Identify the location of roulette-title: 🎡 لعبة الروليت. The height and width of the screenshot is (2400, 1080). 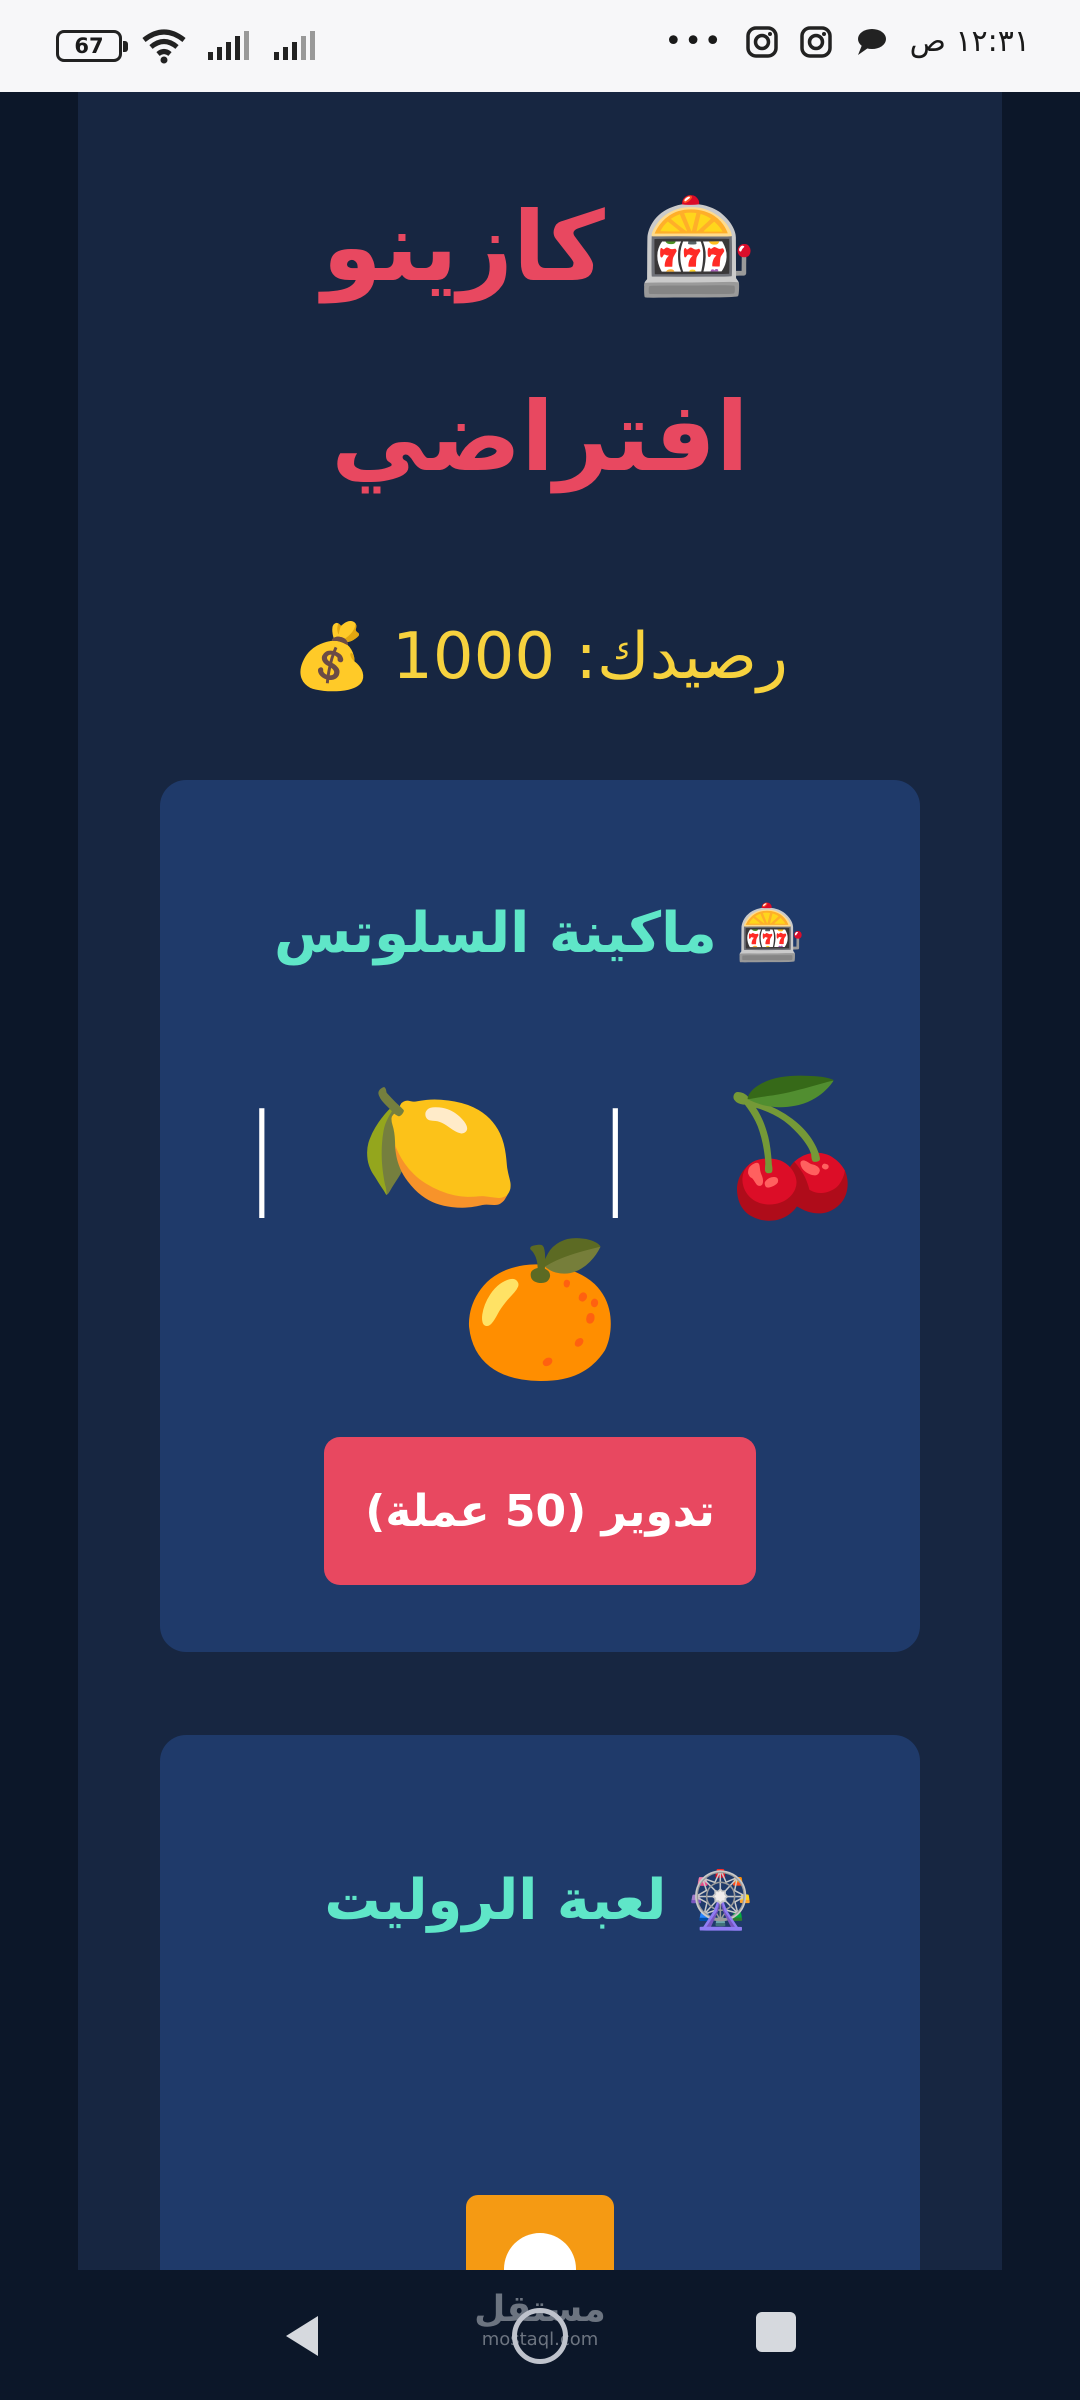
(540, 1900).